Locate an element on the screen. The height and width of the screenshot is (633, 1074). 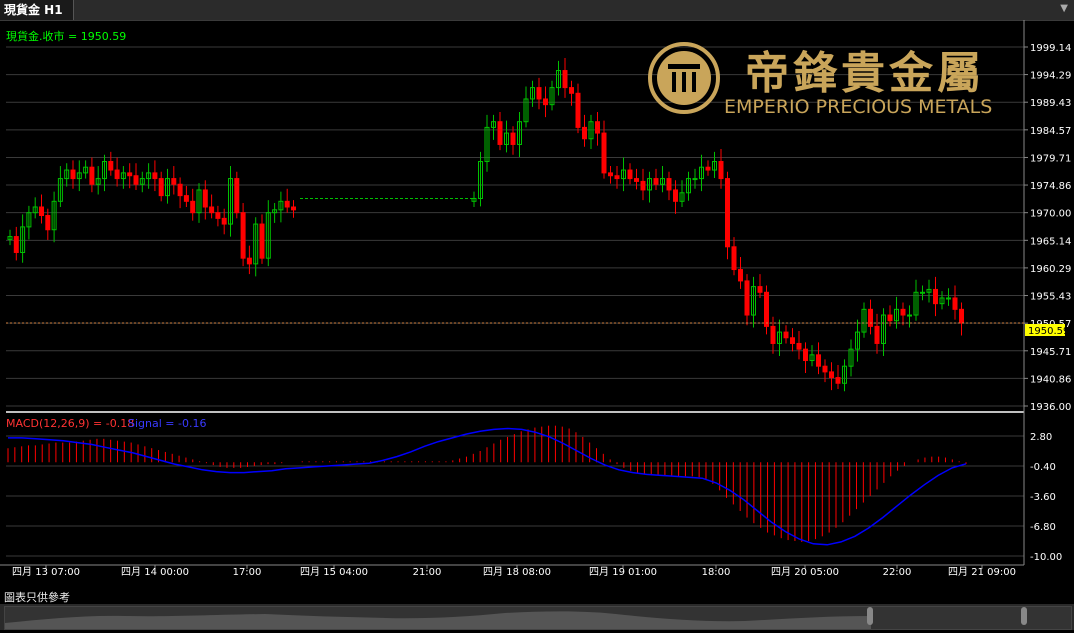
macd-tick-label: -3.60 is located at coordinates (1043, 497).